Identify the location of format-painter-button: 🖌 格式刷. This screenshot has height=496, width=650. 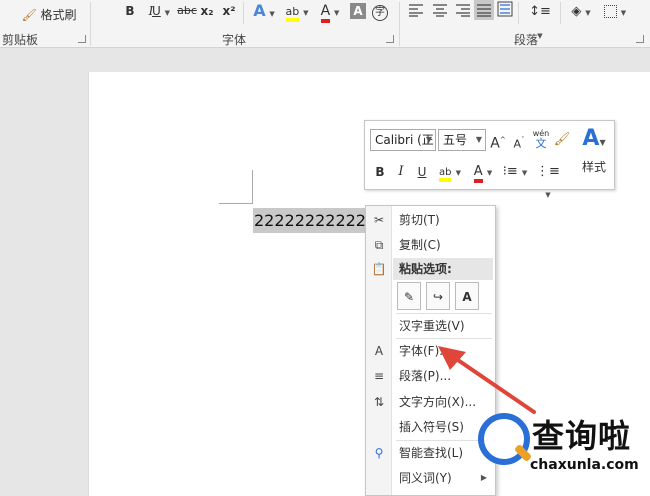
(49, 15).